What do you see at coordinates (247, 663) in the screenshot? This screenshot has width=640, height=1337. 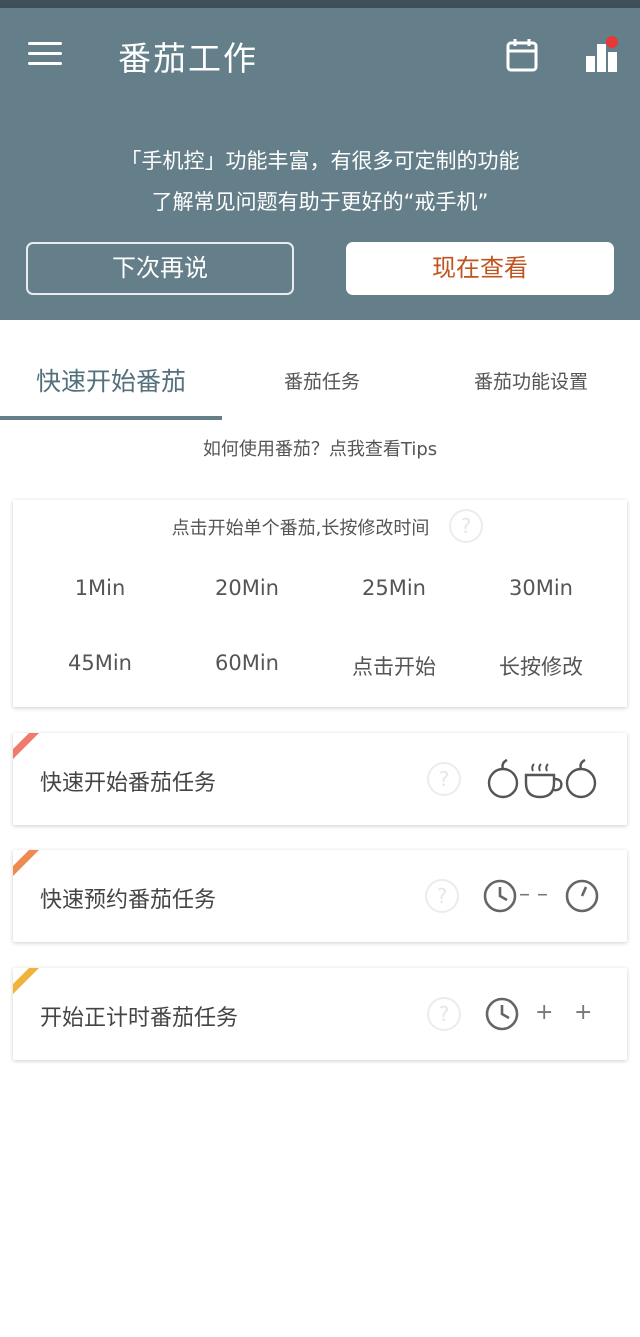 I see `preset-60min: 60Min` at bounding box center [247, 663].